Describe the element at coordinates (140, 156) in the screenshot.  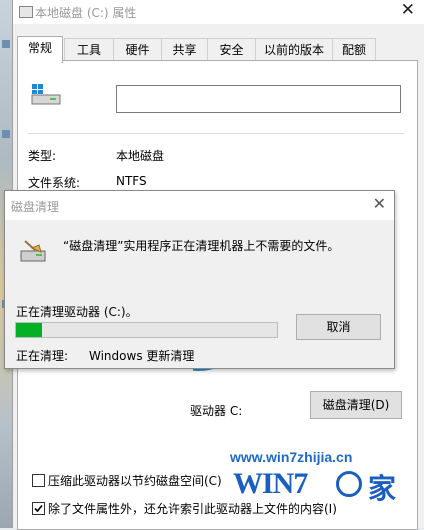
I see `type-value: 本地磁盘` at that location.